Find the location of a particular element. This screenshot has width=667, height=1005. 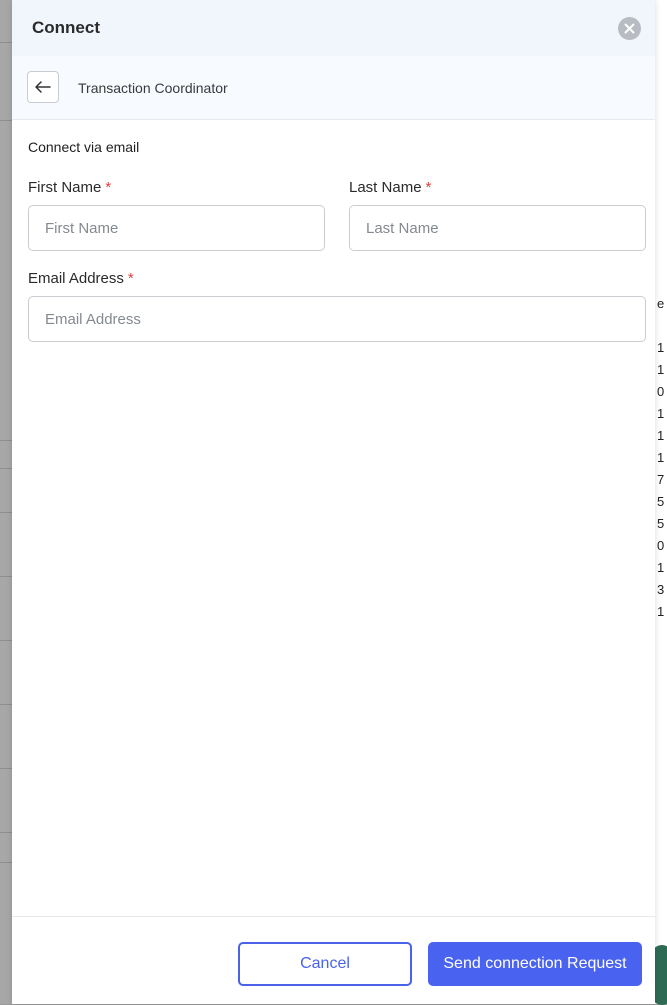

back-button is located at coordinates (43, 87).